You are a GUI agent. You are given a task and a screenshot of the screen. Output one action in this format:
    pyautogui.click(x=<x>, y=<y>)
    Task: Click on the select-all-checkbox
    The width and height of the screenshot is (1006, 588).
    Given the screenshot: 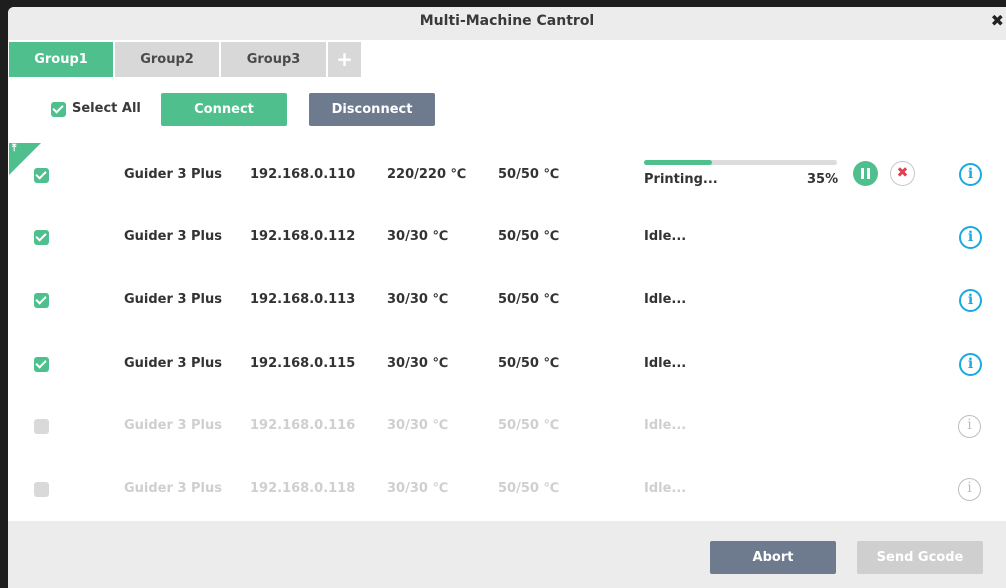 What is the action you would take?
    pyautogui.click(x=58, y=109)
    